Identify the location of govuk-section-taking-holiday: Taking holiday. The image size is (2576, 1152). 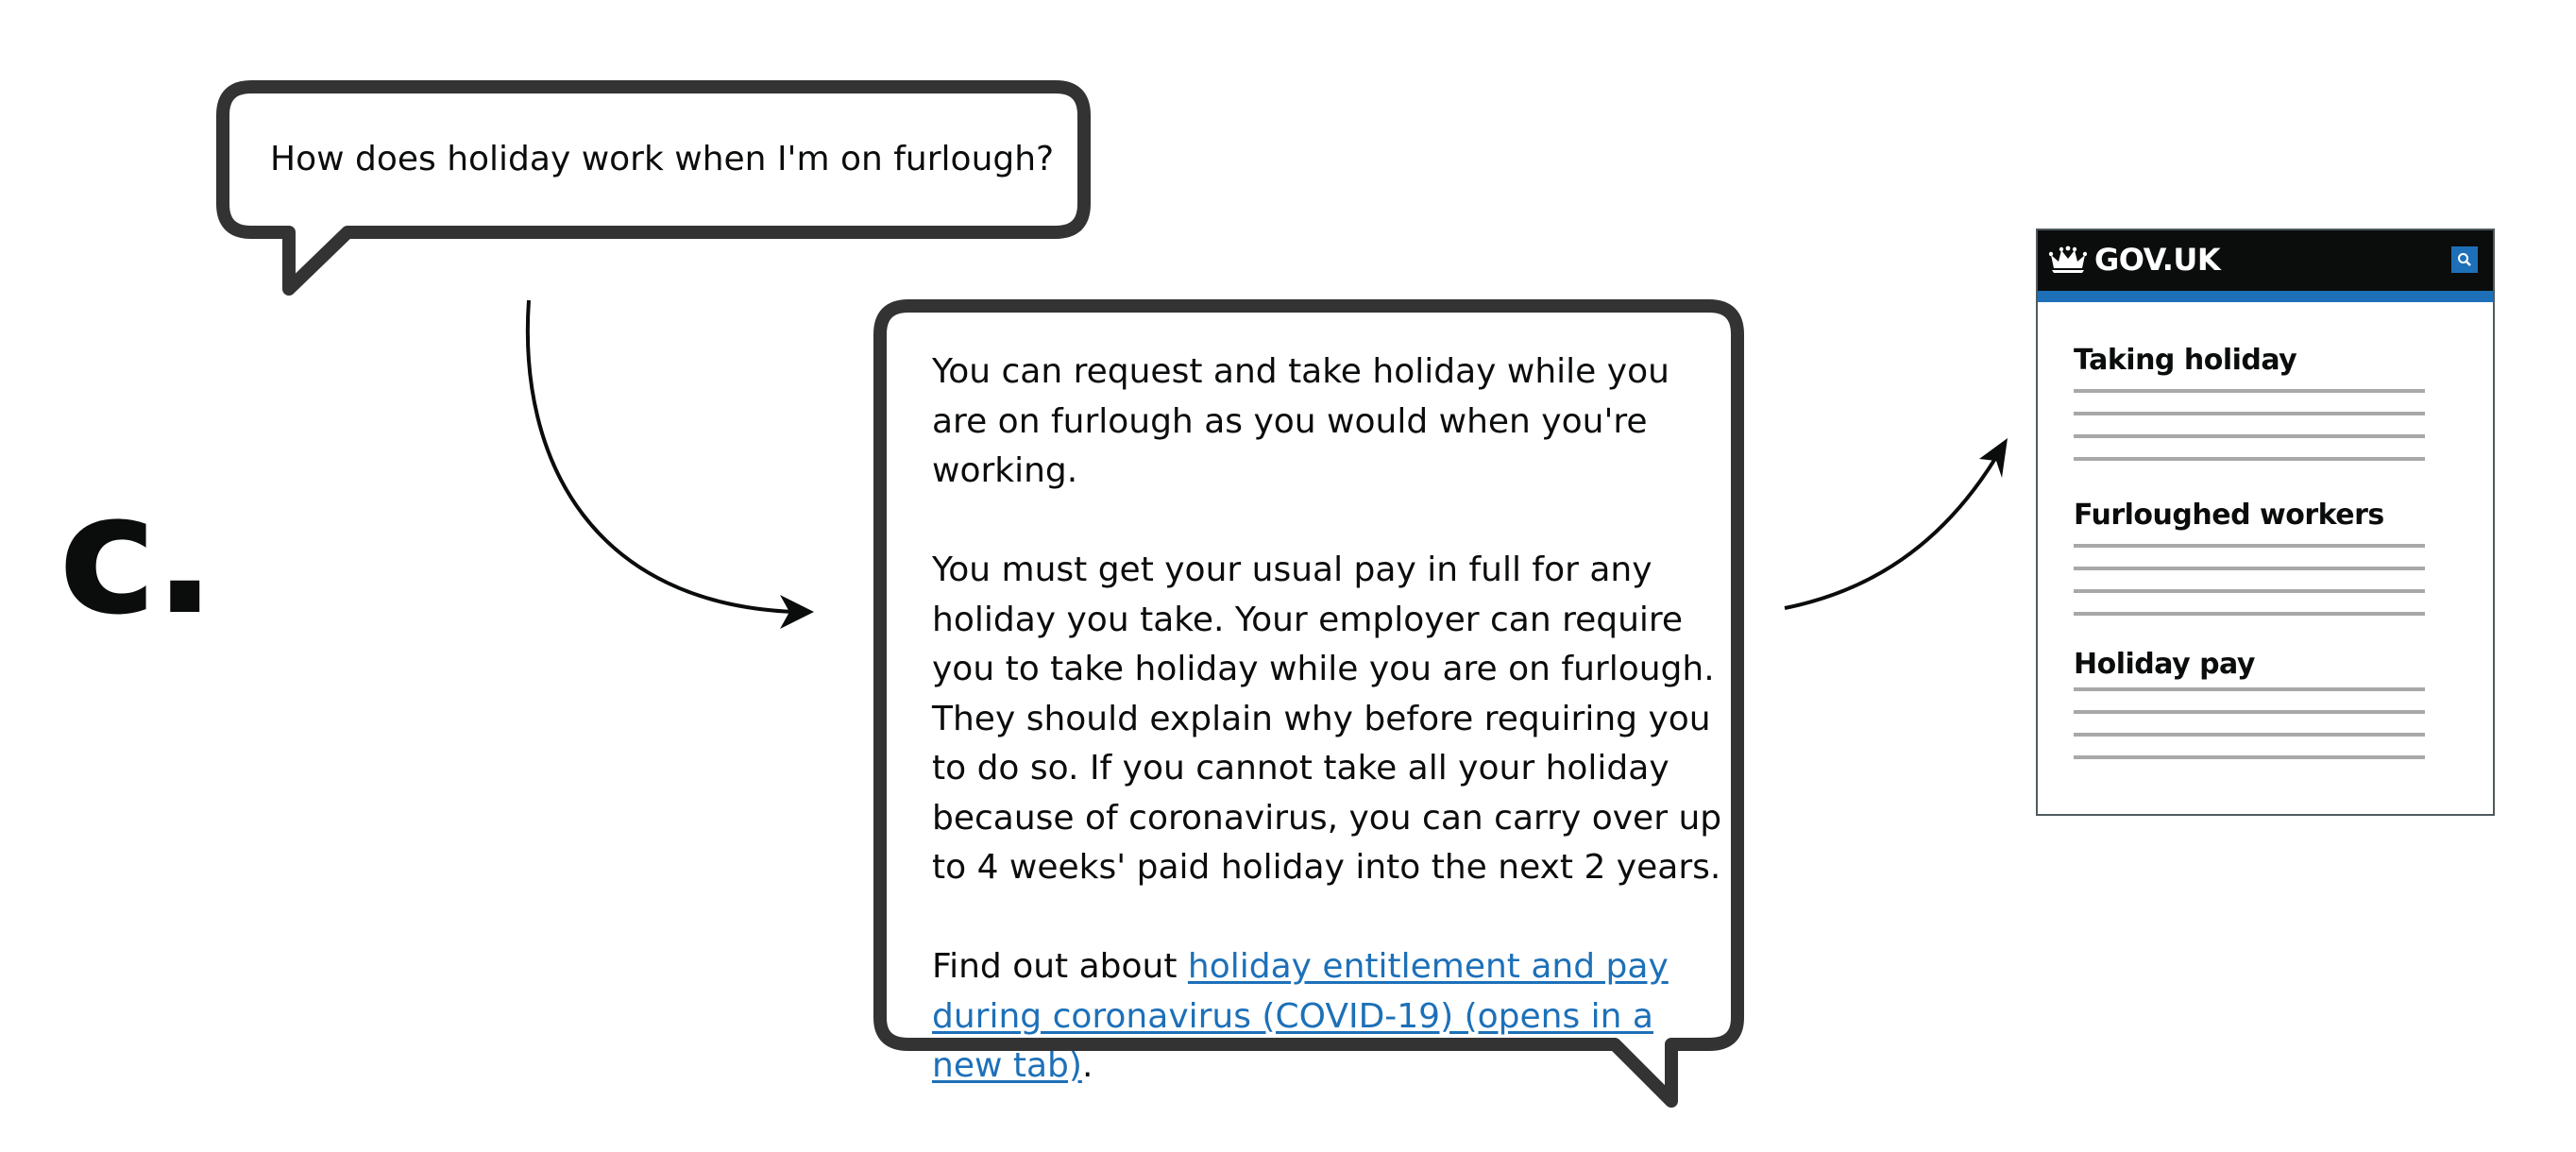
(2249, 411).